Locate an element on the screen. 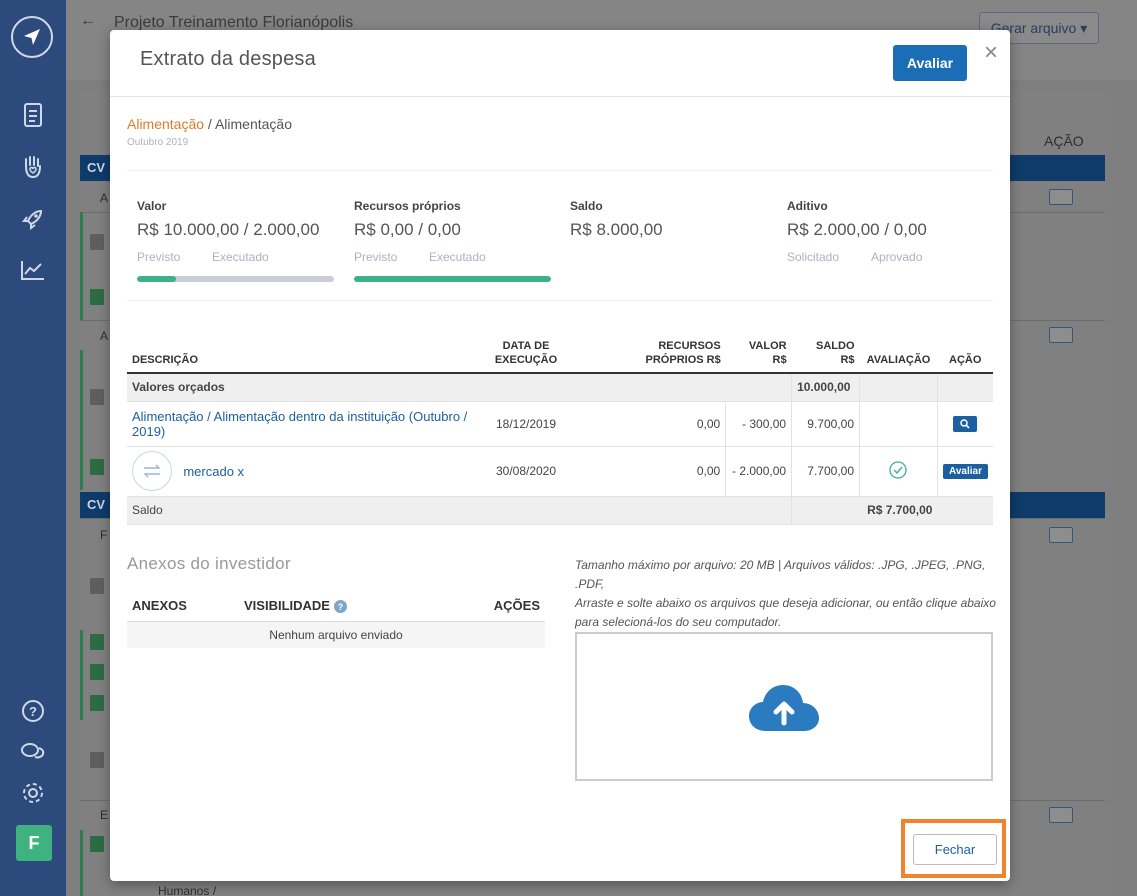  help-icon: ? is located at coordinates (33, 711).